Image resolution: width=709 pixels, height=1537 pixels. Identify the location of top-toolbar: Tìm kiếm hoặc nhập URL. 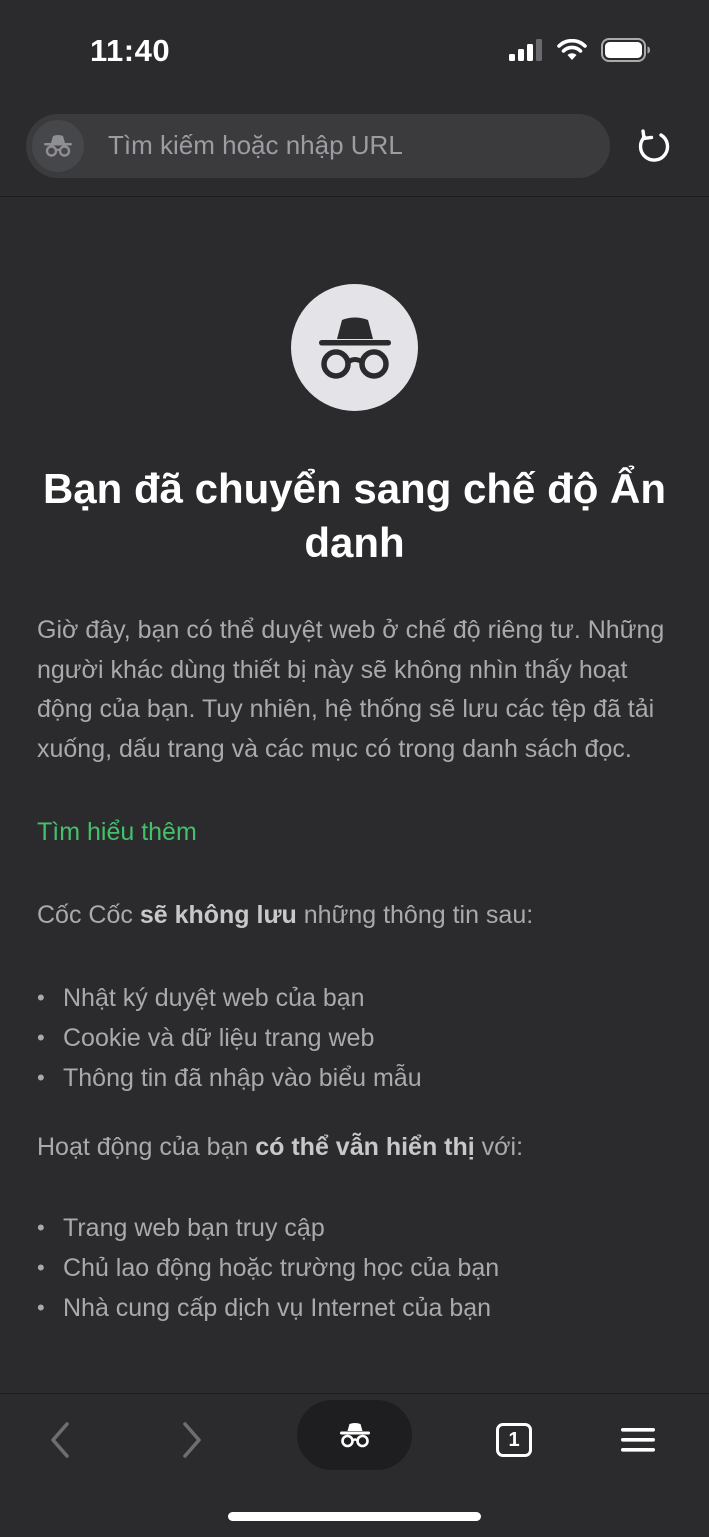
(354, 148).